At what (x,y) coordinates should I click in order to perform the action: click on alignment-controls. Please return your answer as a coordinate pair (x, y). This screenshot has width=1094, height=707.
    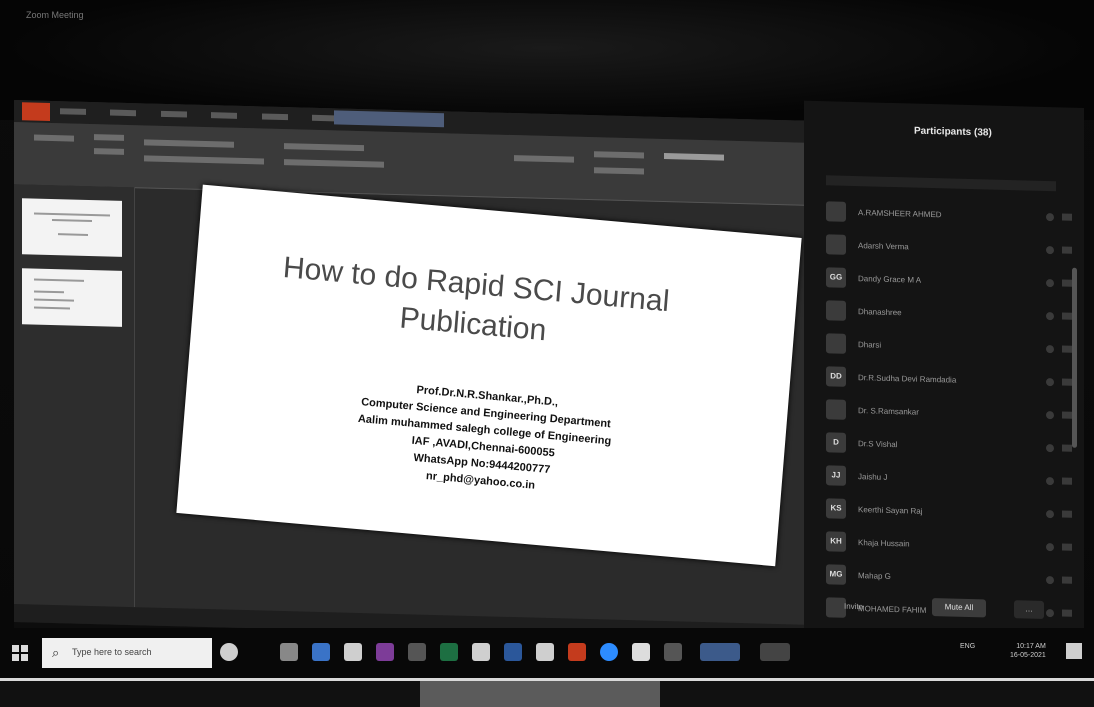
    Looking at the image, I should click on (334, 163).